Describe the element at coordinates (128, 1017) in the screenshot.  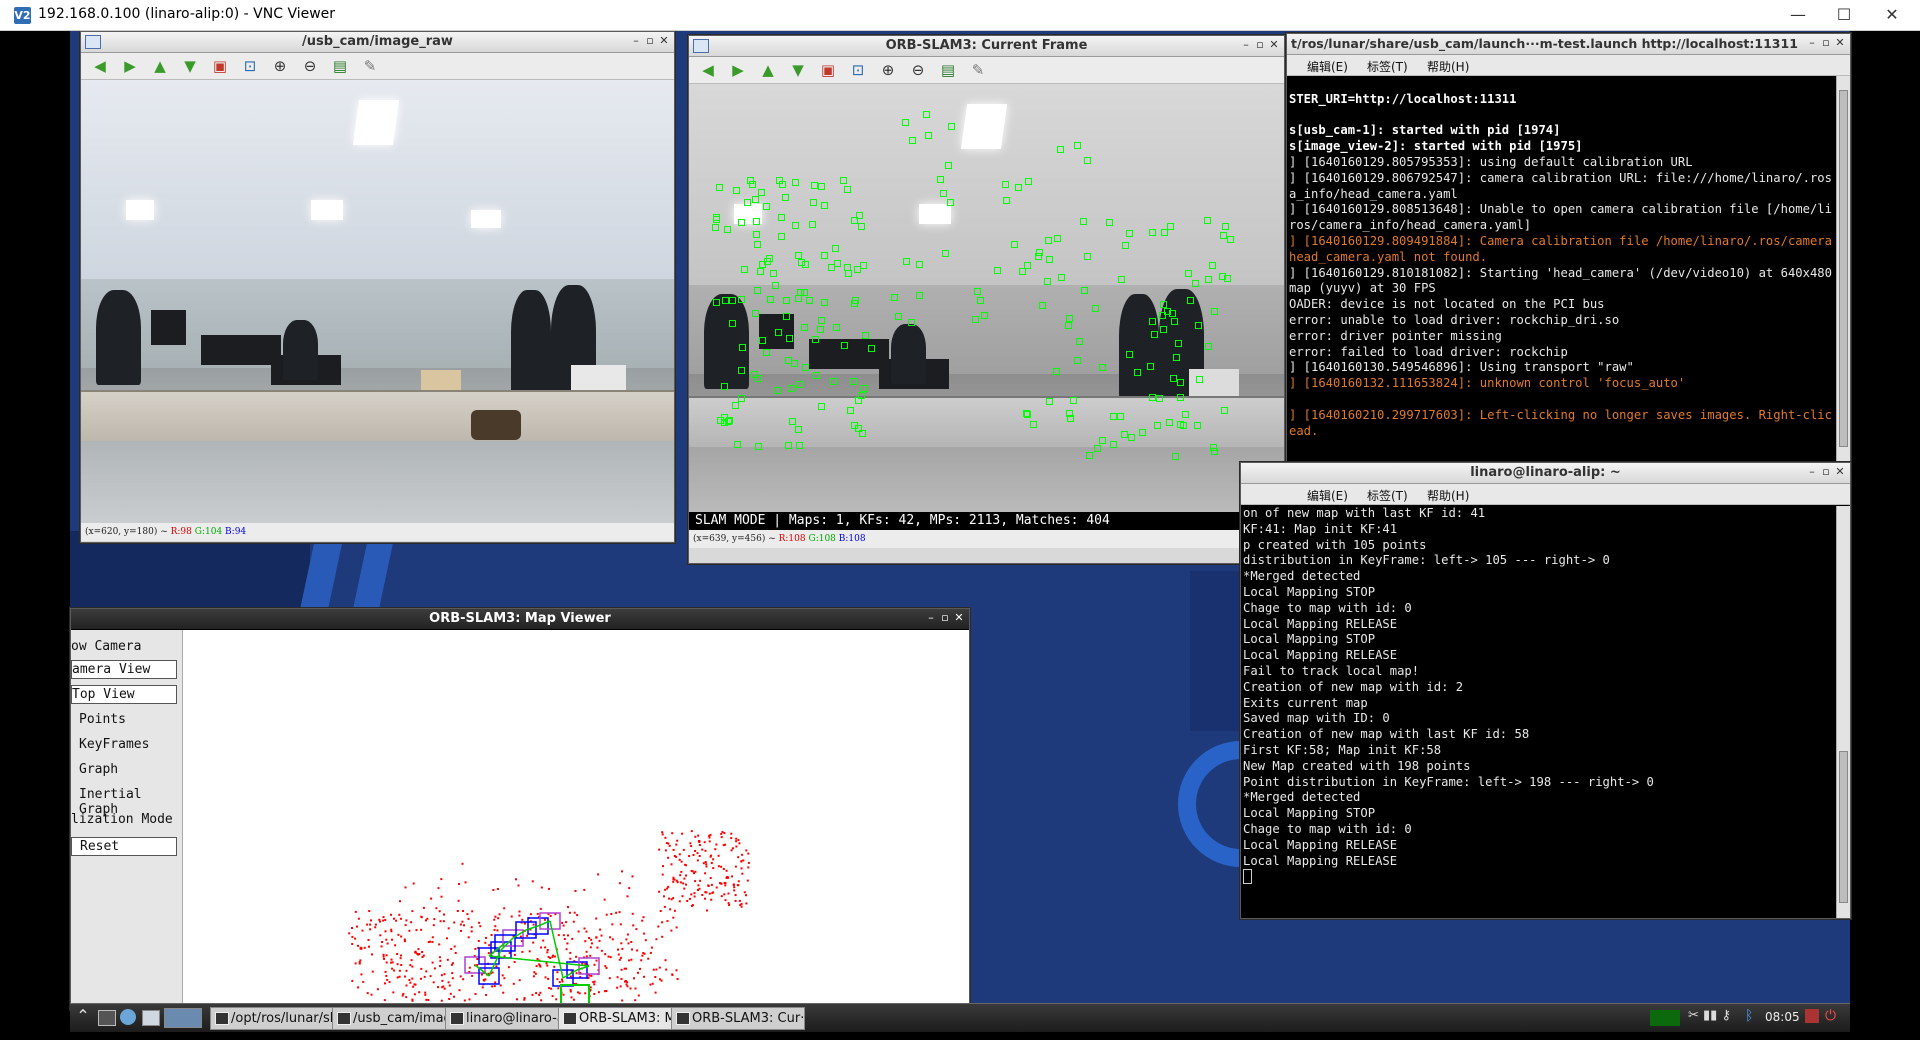
I see `browser-launcher-icon` at that location.